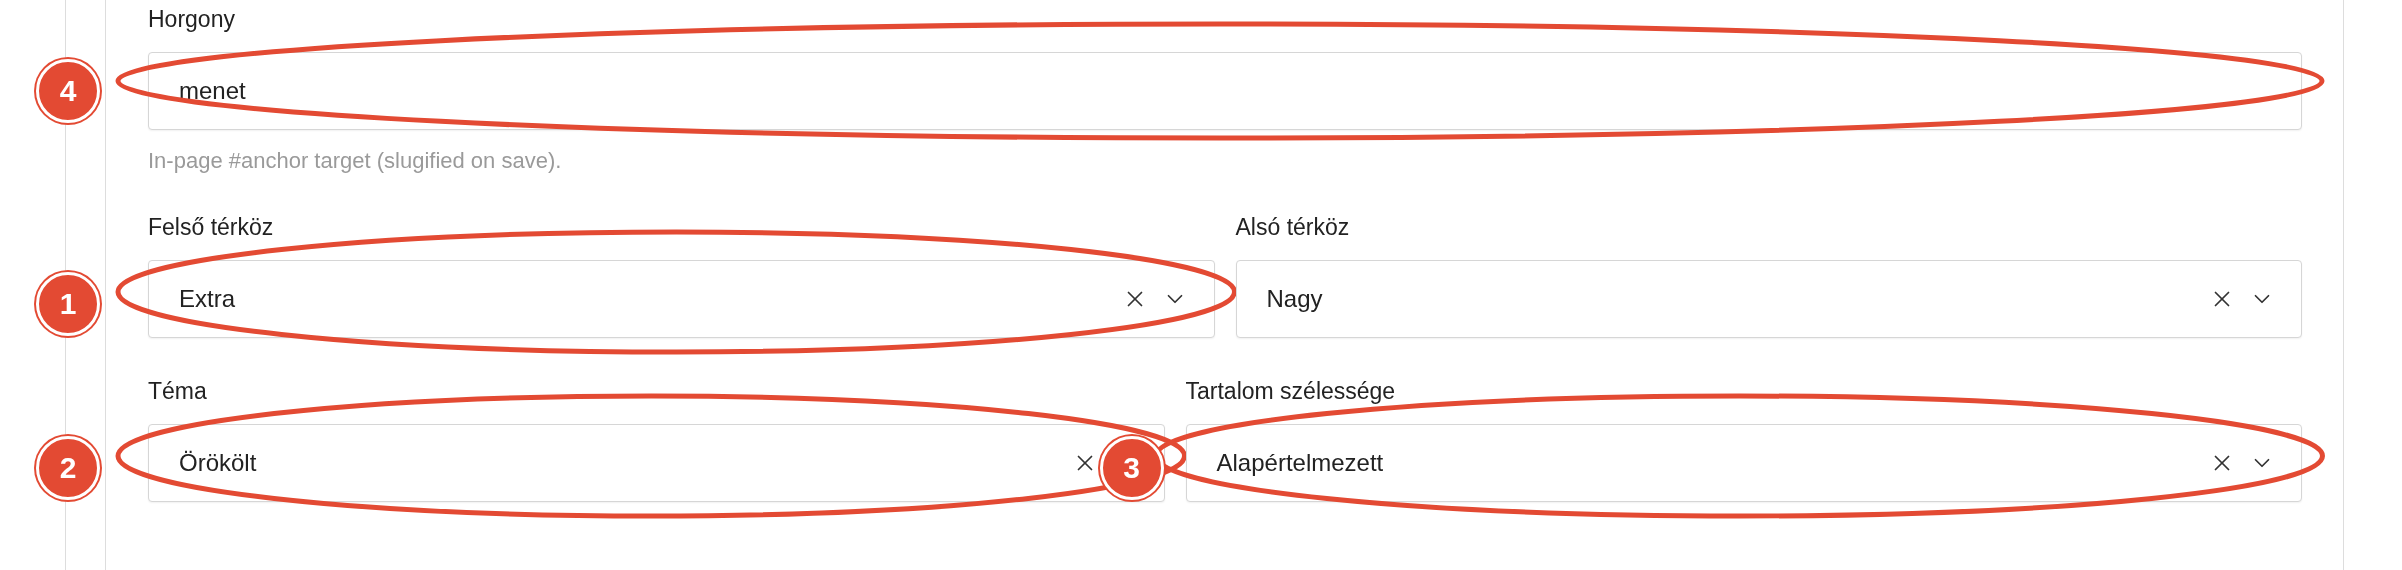  Describe the element at coordinates (211, 227) in the screenshot. I see `field-label: Felső térköz` at that location.